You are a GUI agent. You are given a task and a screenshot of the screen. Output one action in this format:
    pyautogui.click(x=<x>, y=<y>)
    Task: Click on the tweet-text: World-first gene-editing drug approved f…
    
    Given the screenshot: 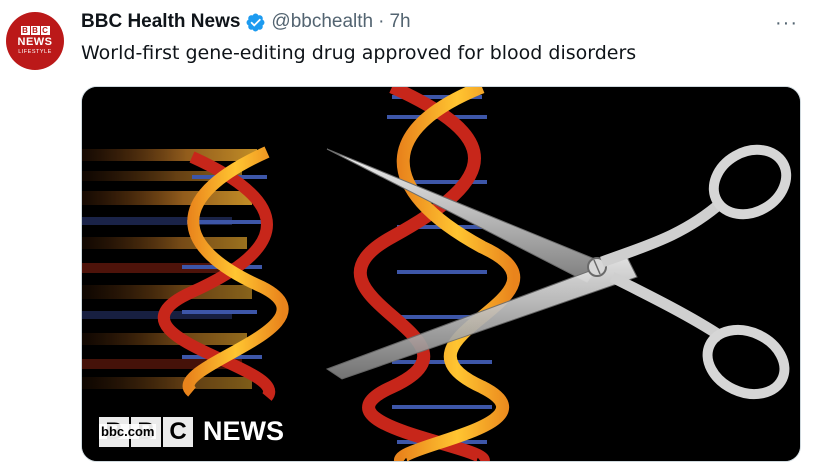 What is the action you would take?
    pyautogui.click(x=359, y=53)
    